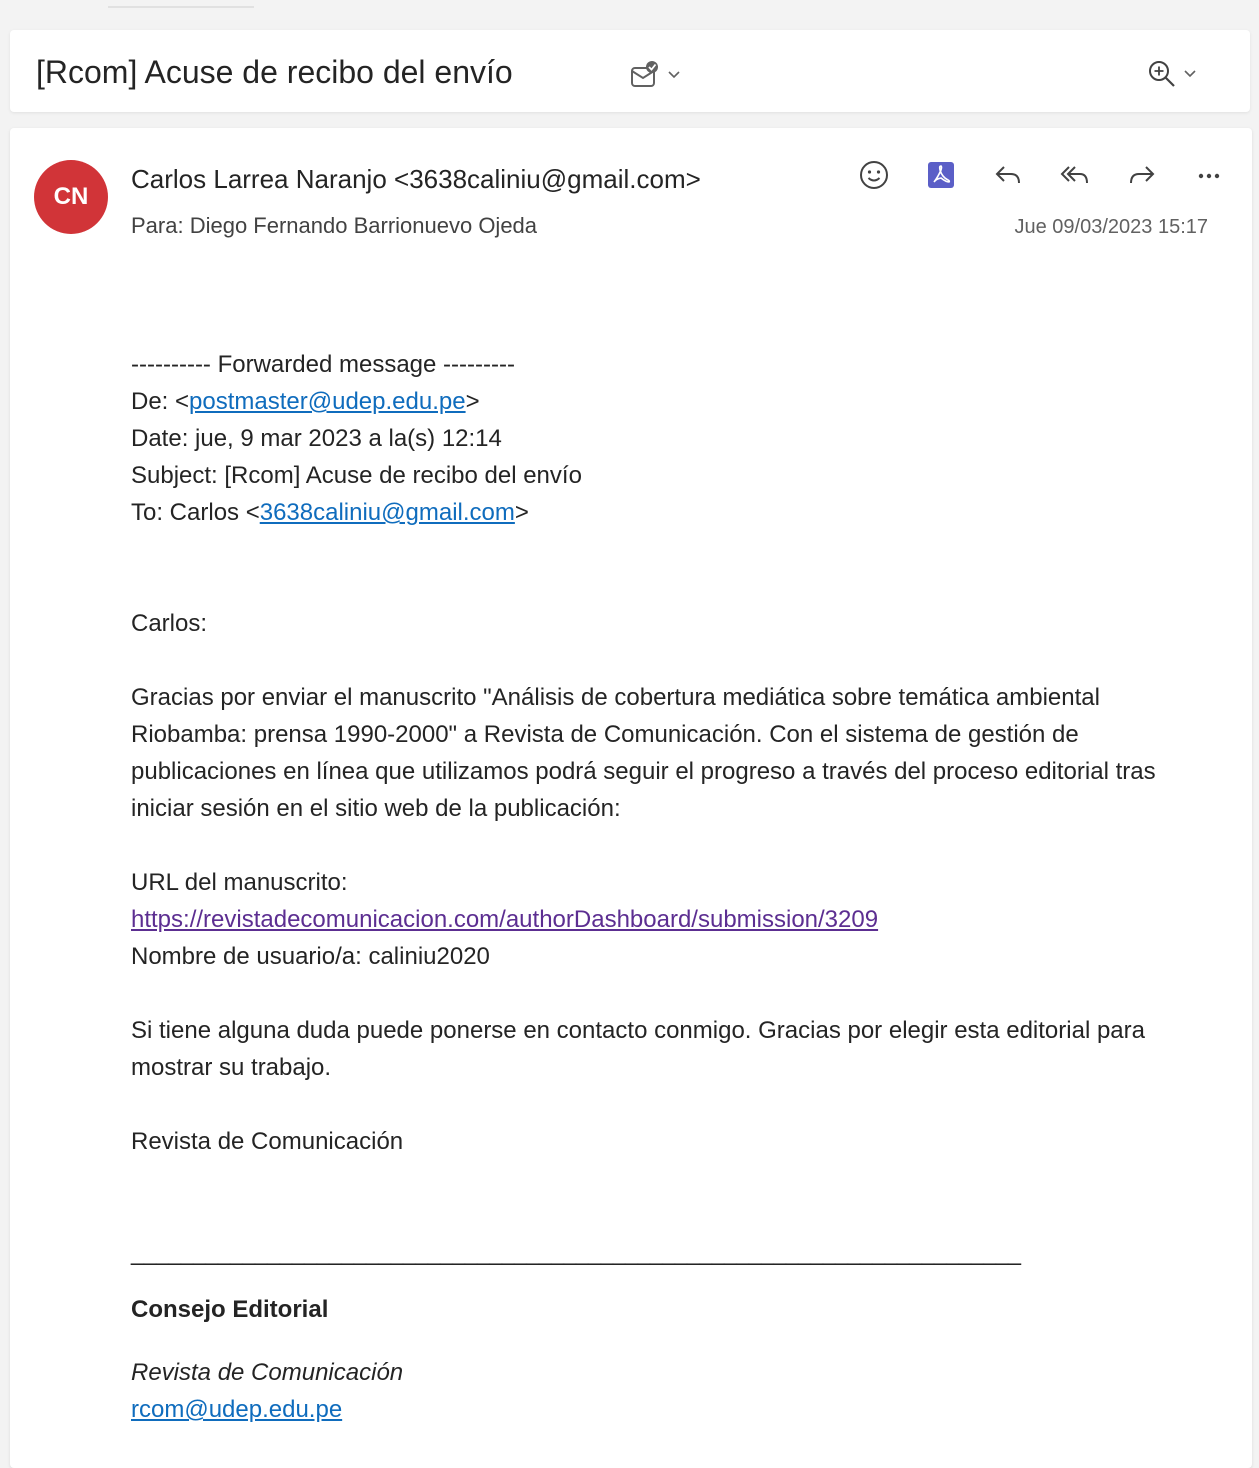 The height and width of the screenshot is (1468, 1259). I want to click on message-subject: [Rcom] Acuse de recibo del envío, so click(274, 72).